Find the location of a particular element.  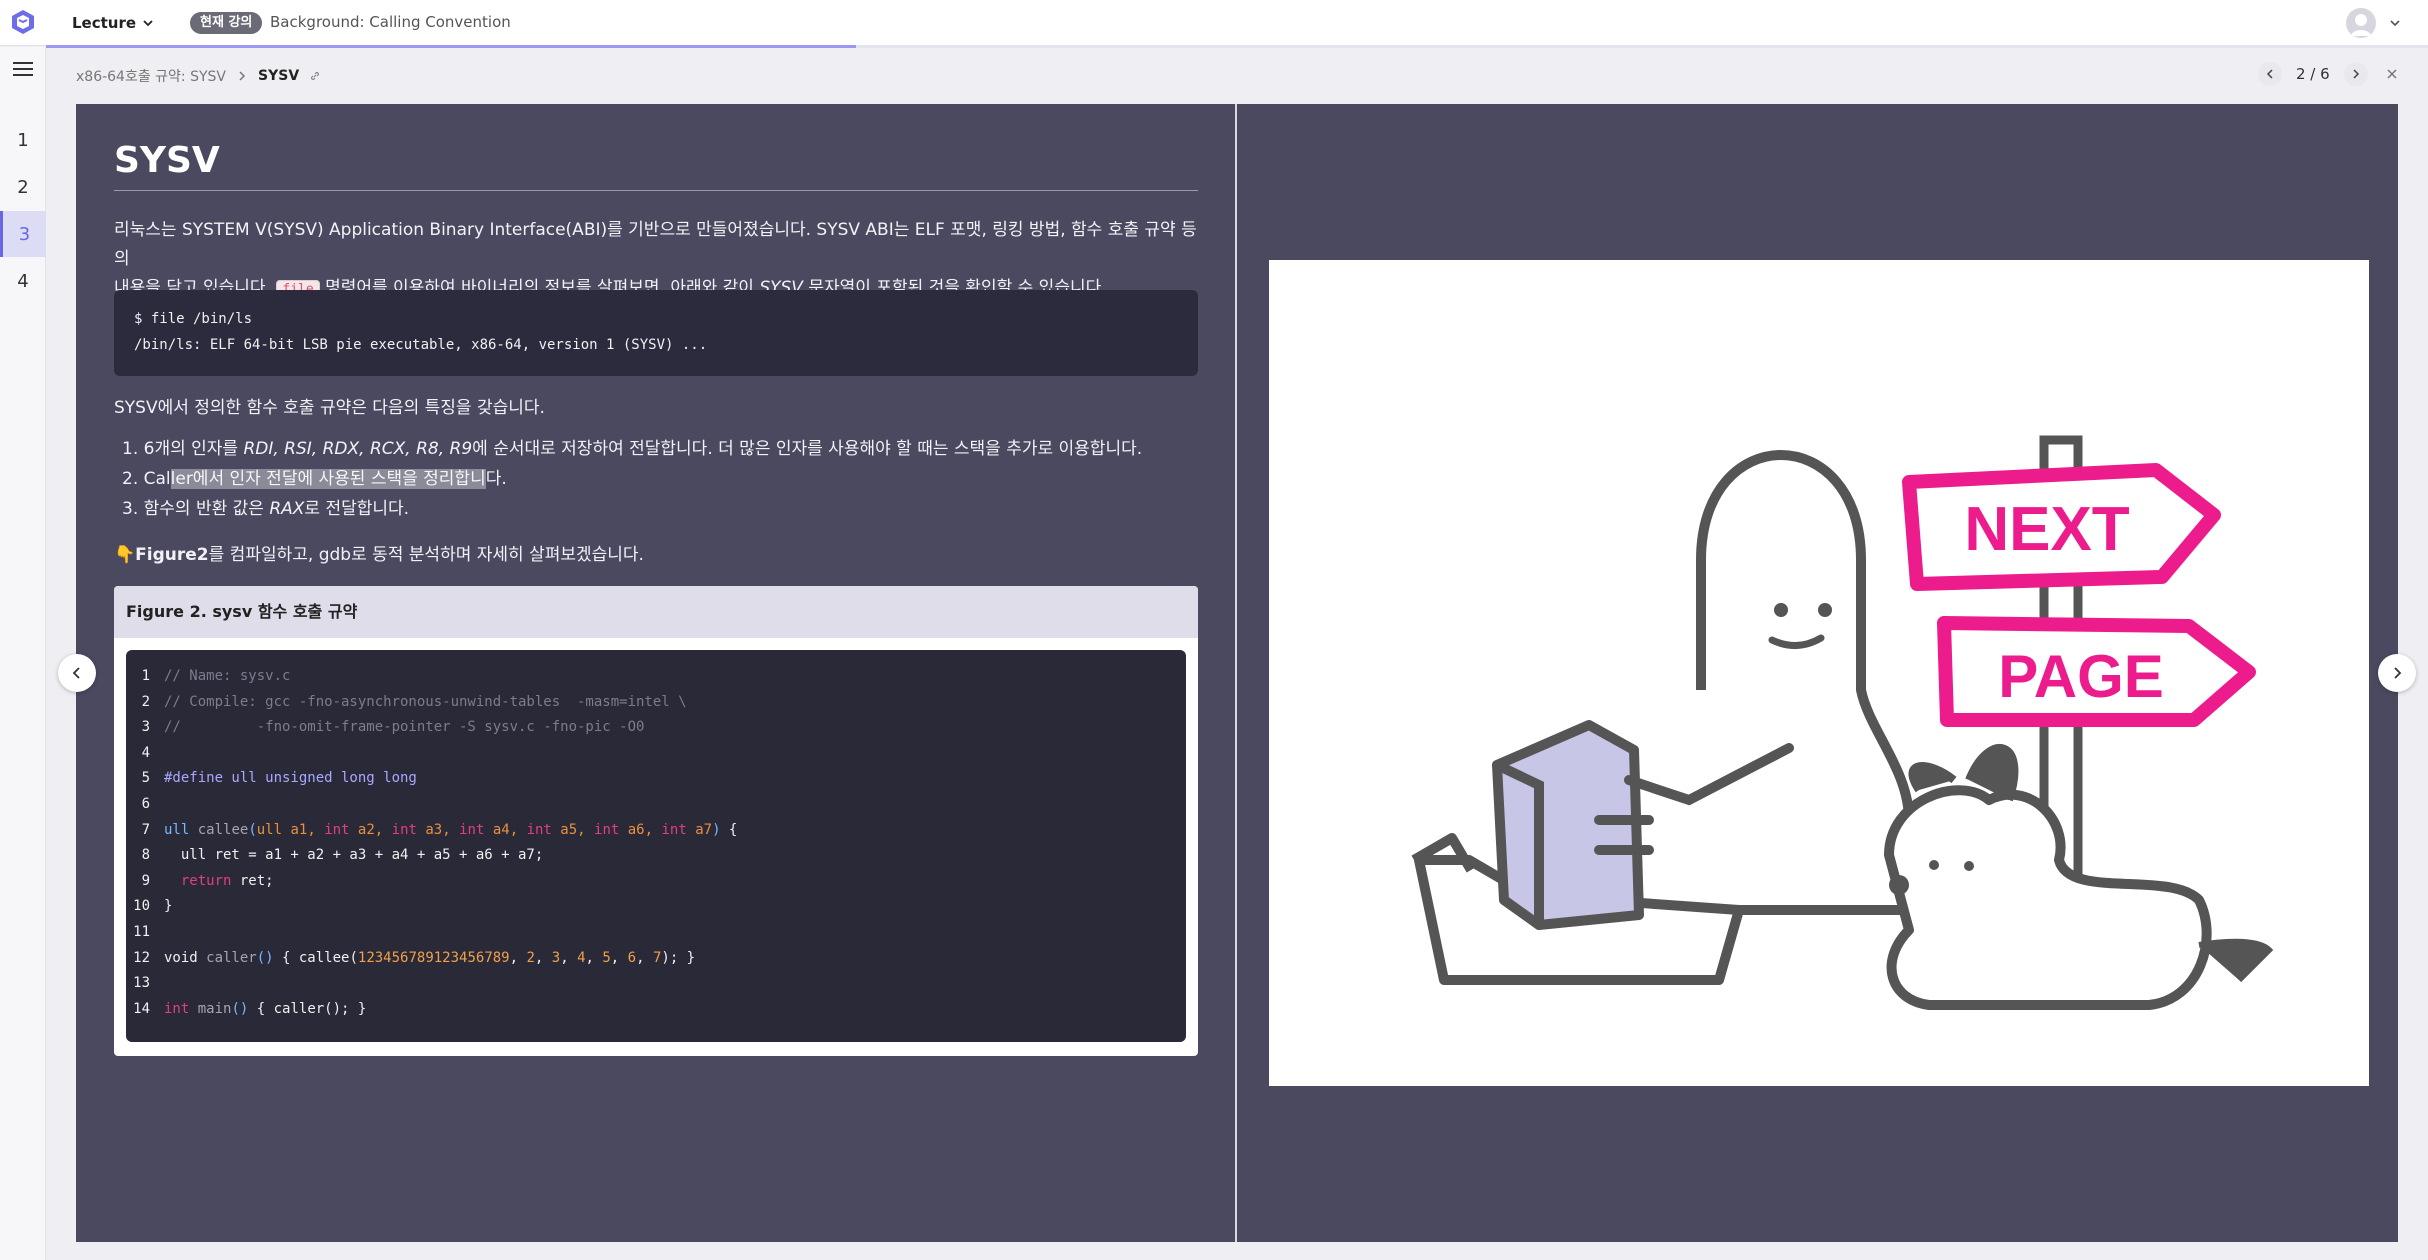

code-line: 11 is located at coordinates (656, 933).